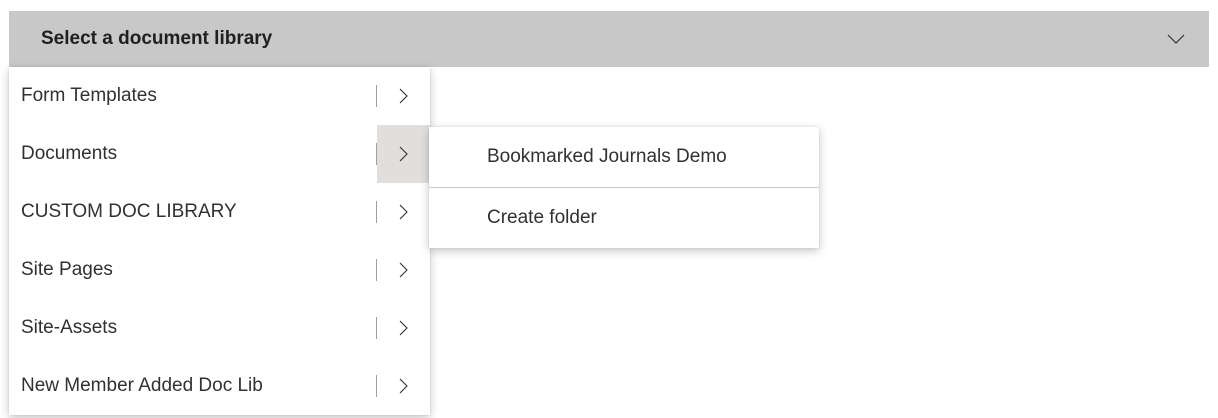  Describe the element at coordinates (67, 269) in the screenshot. I see `menu-item-label: Site Pages` at that location.